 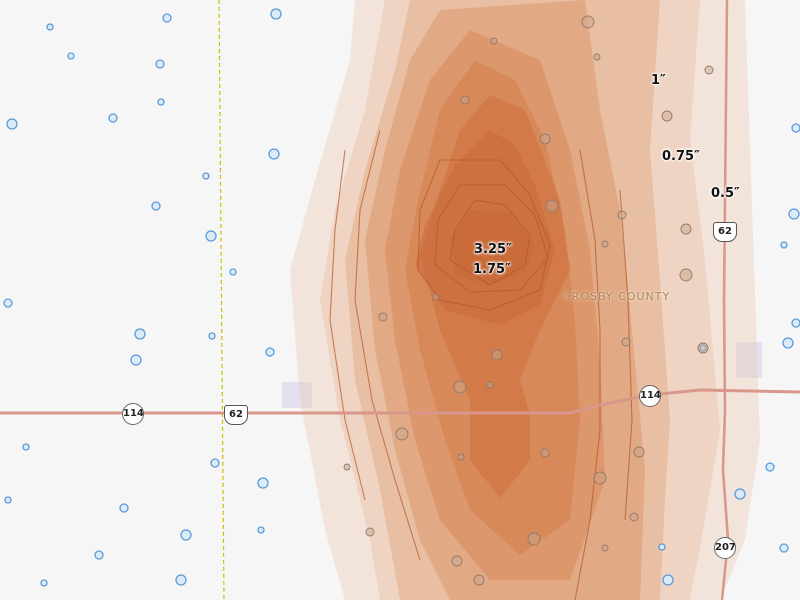 I want to click on contour-label-0-5in: 0.5″, so click(x=725, y=193).